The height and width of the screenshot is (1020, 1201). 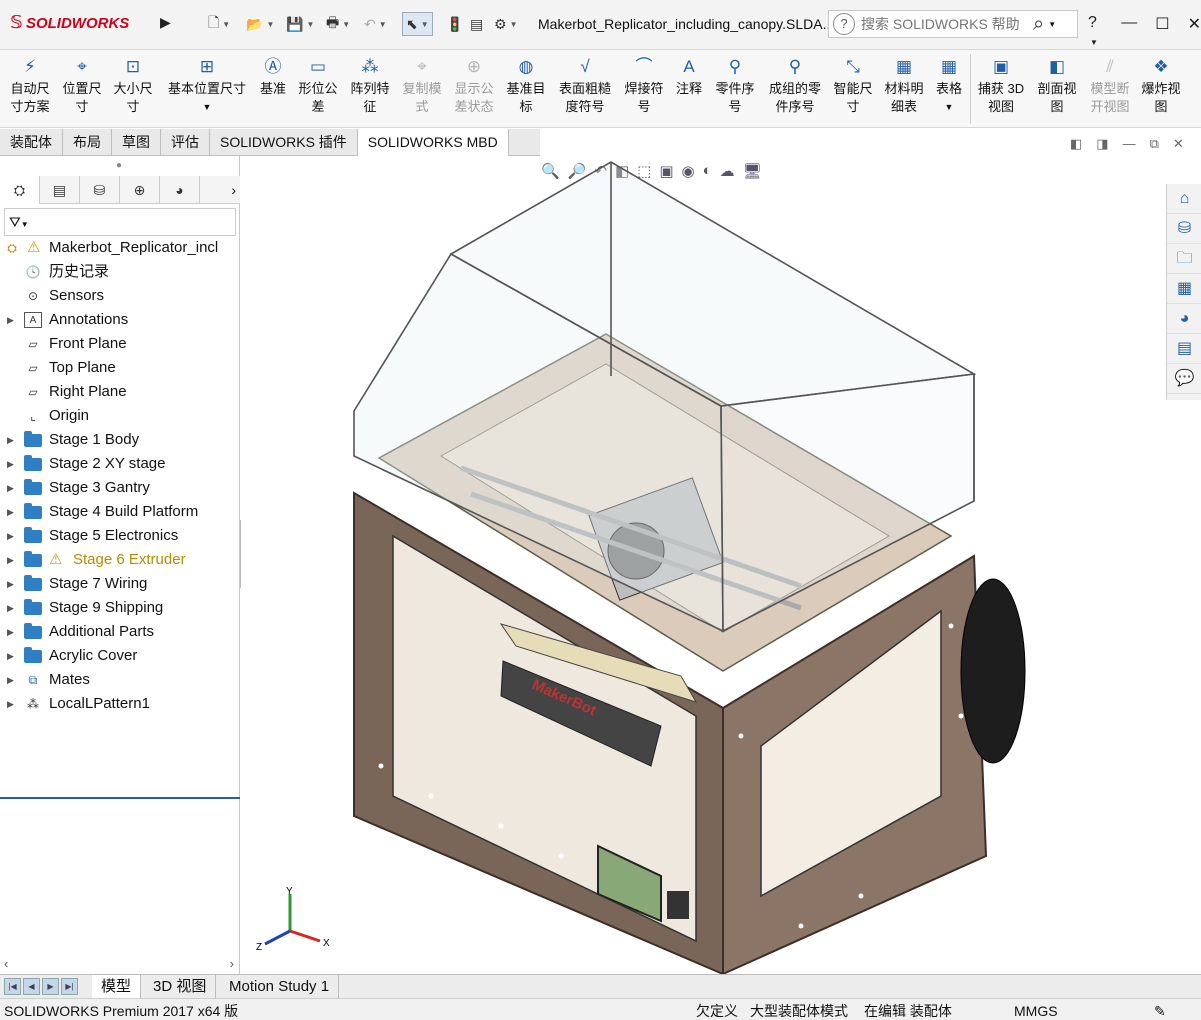 What do you see at coordinates (1184, 379) in the screenshot?
I see `forum-icon: 💬` at bounding box center [1184, 379].